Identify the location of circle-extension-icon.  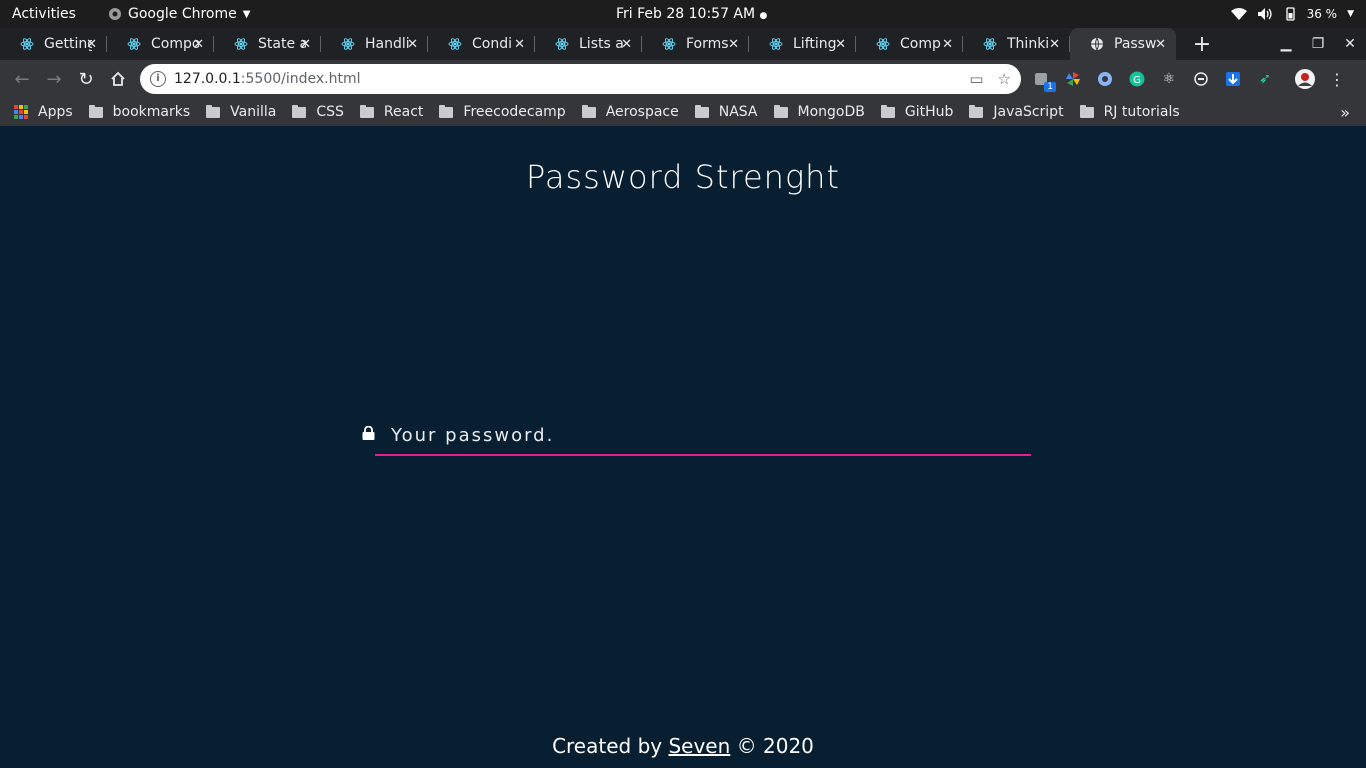
(1105, 79).